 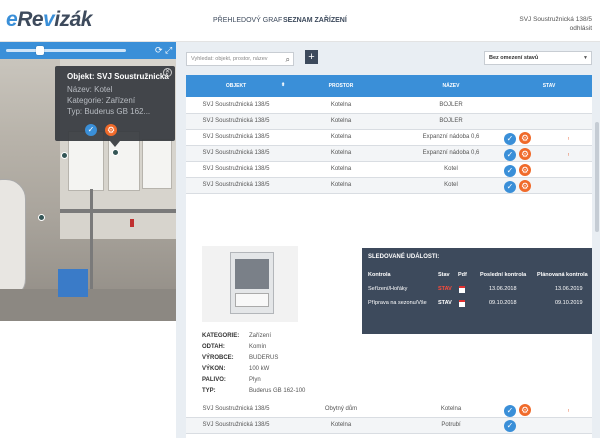 I want to click on events-header-planned: Plánovaná kontrola, so click(x=562, y=275).